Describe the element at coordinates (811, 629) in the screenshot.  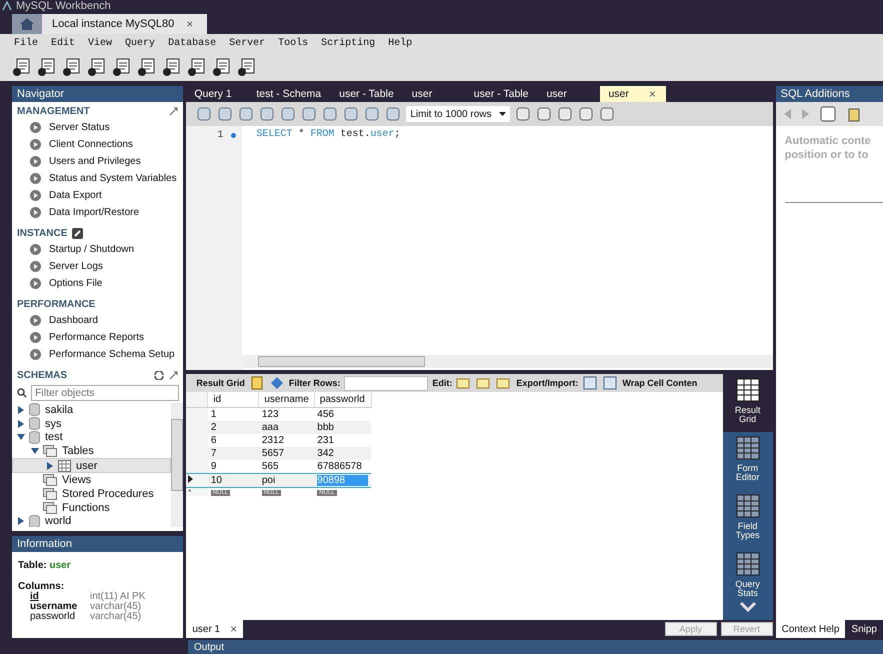
I see `help-tab: Context Help` at that location.